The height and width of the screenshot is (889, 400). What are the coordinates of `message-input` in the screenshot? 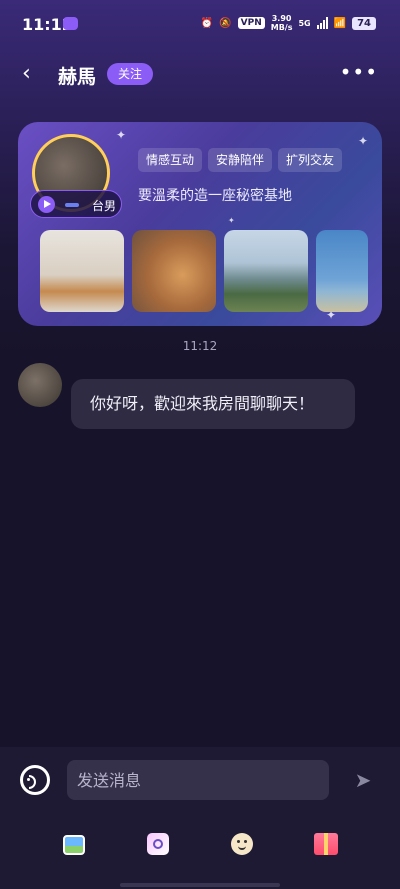 It's located at (198, 780).